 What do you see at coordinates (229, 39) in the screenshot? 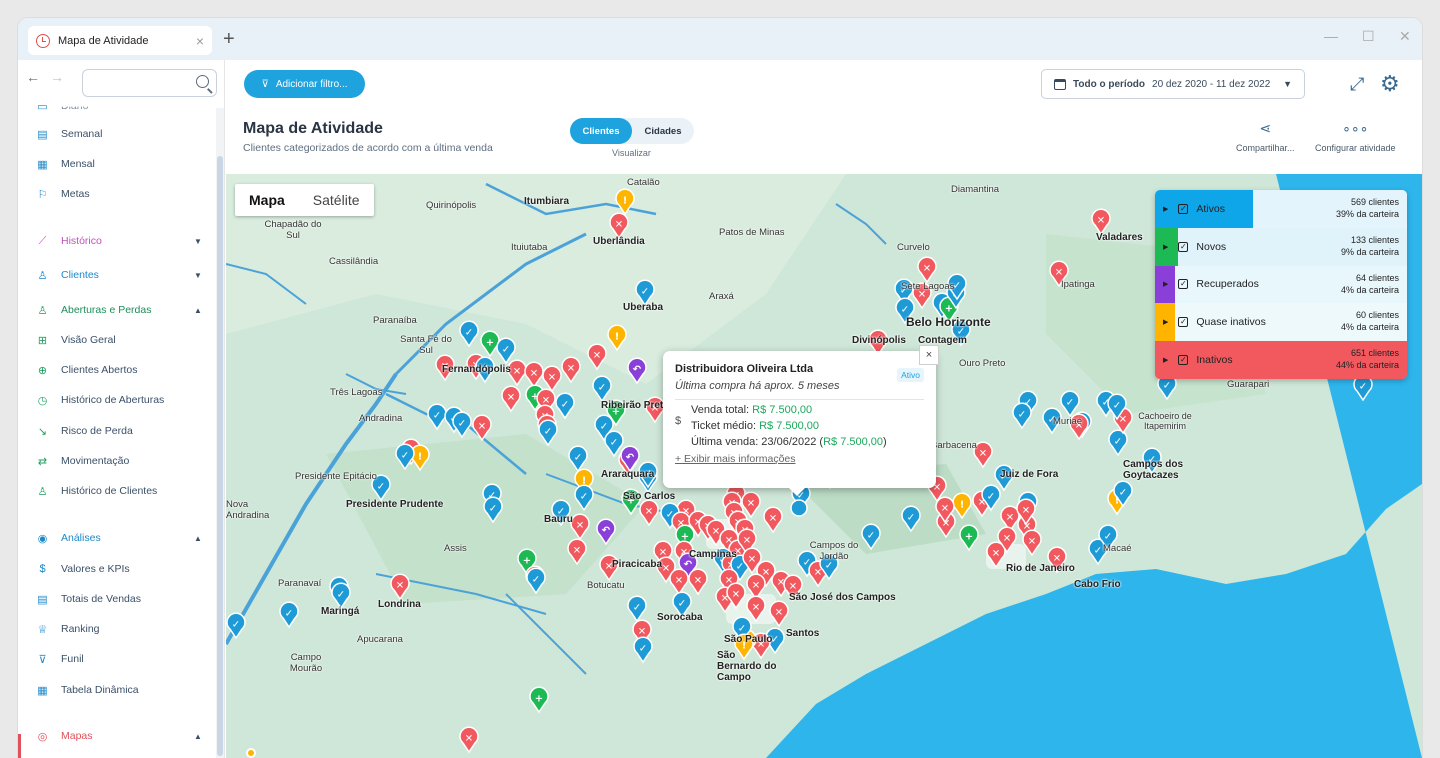
I see `new-tab-icon: +` at bounding box center [229, 39].